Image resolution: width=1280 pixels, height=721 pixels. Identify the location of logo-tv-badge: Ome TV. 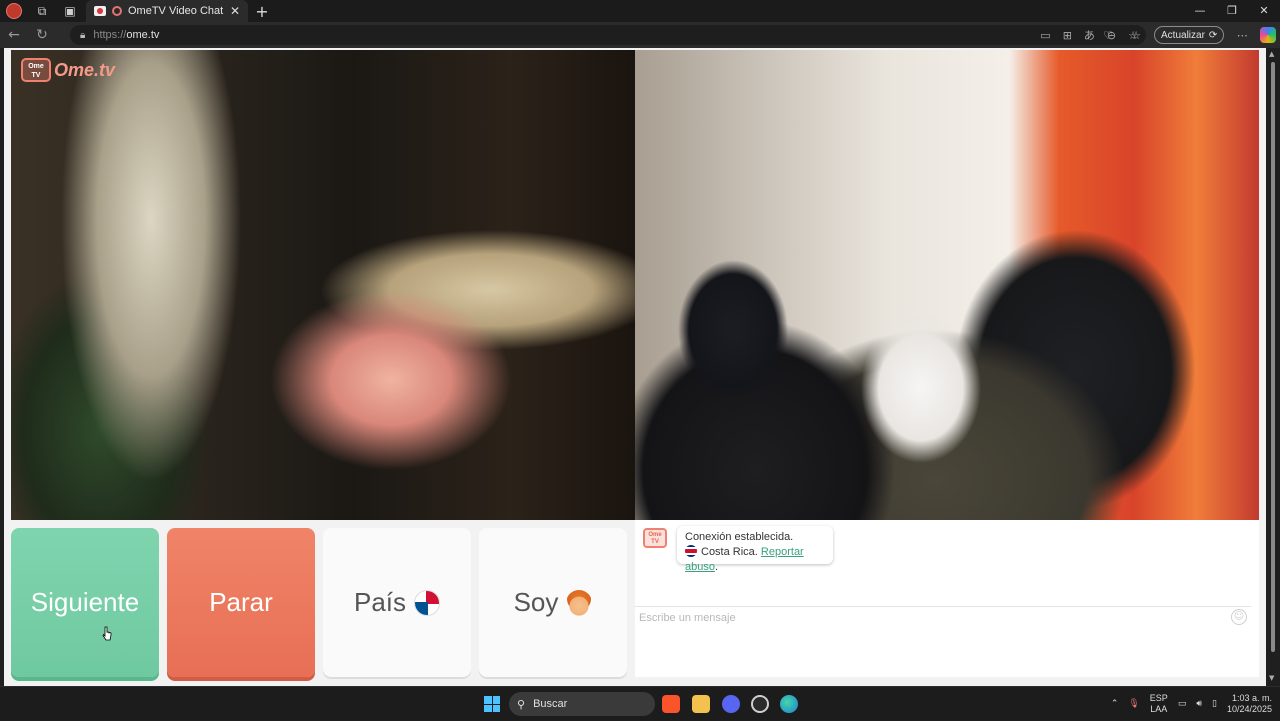
(36, 70).